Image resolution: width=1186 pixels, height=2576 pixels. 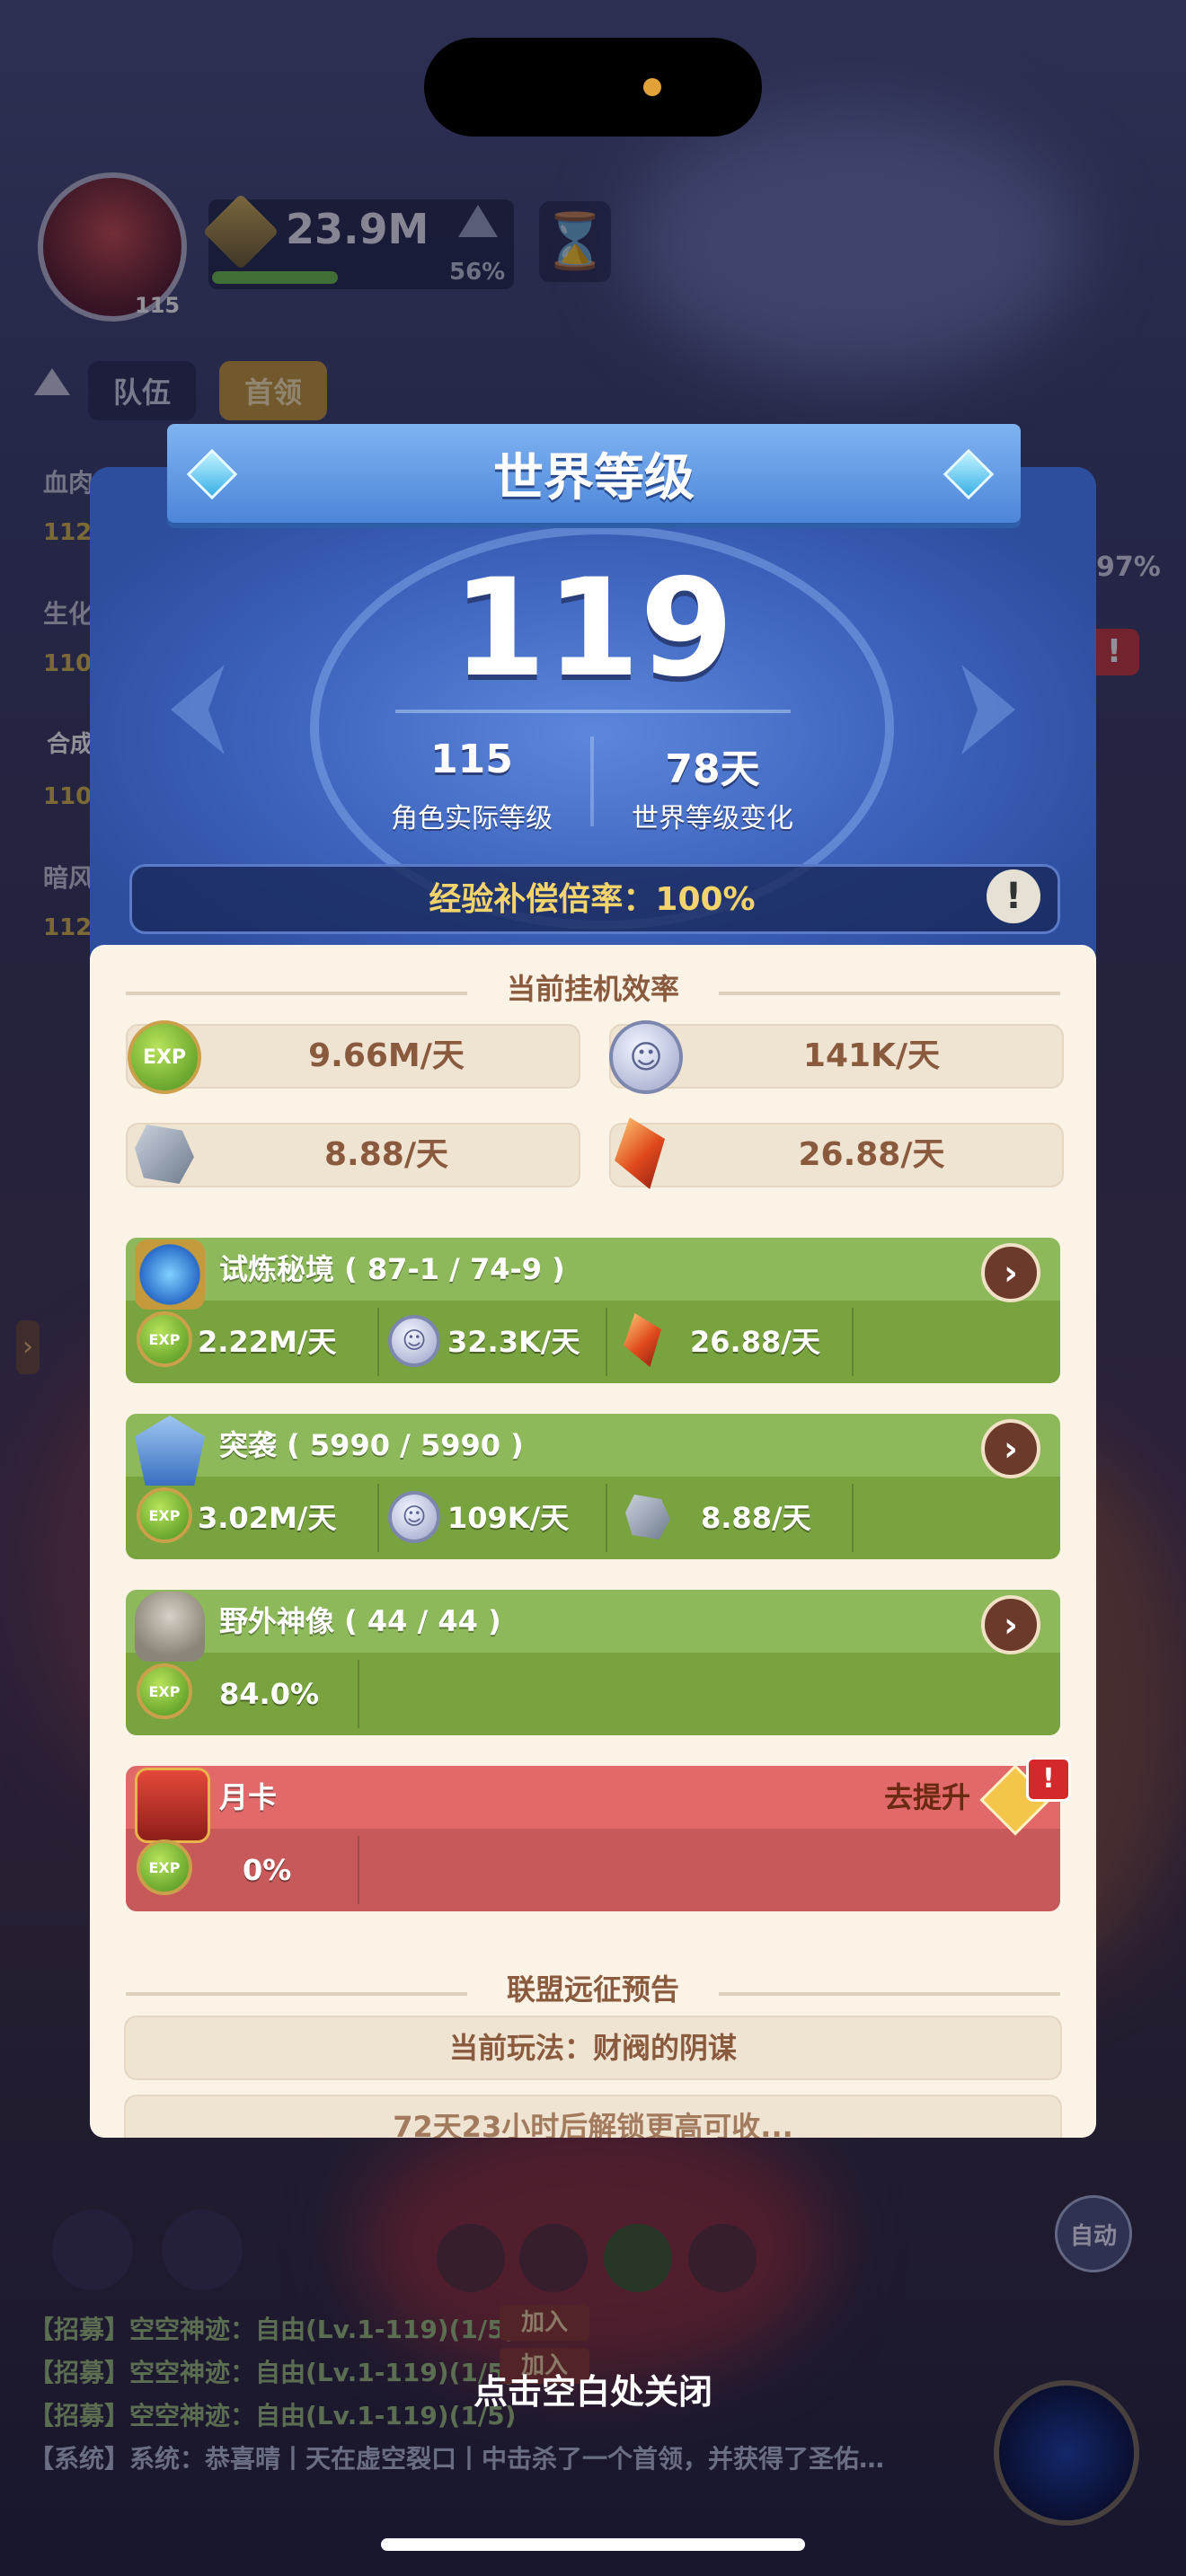 I want to click on alliance-title: 联盟远征预告, so click(x=592, y=1989).